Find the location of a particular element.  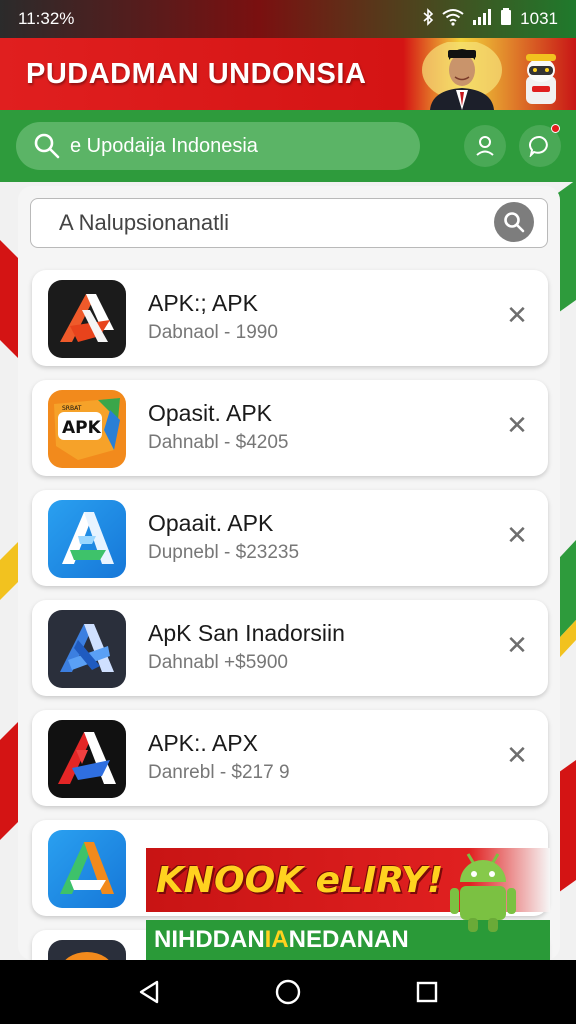

recents-square-icon is located at coordinates (426, 992).